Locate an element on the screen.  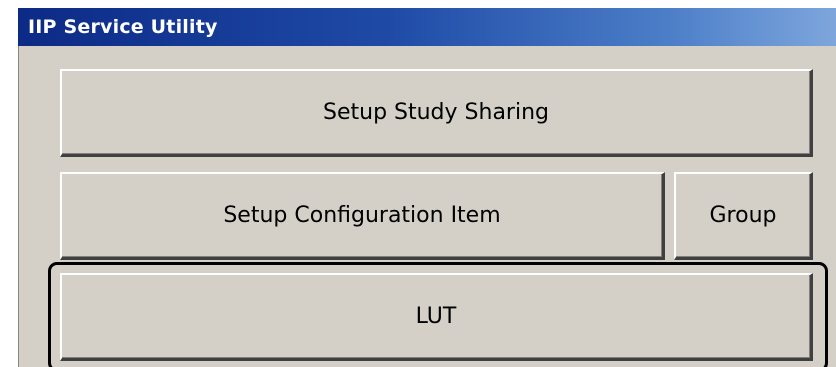
setup-configuration-item-label: Setup Configuration Item is located at coordinates (362, 215).